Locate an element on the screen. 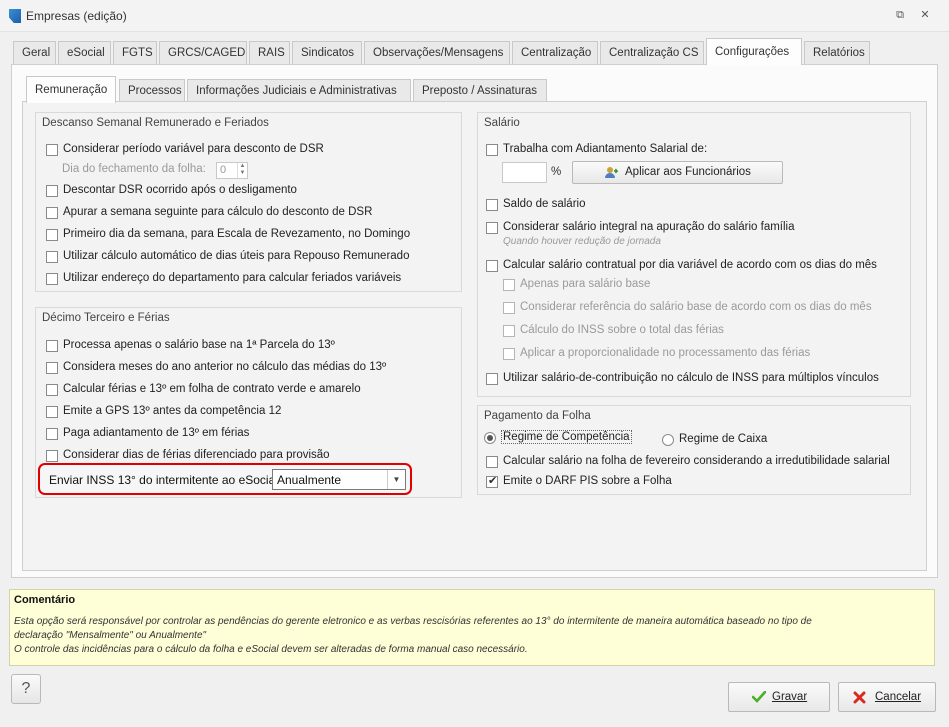 Image resolution: width=949 pixels, height=727 pixels. subtab-informacoes-judiciais: Informações Judiciais e Administrativas is located at coordinates (299, 91).